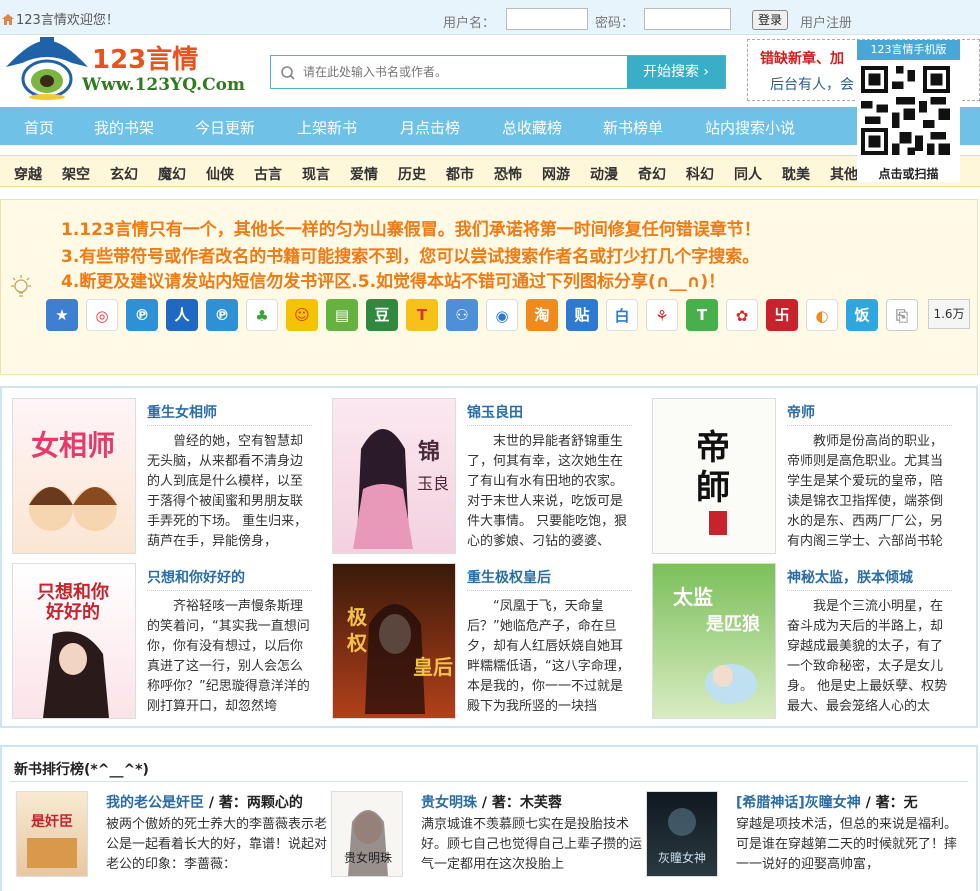  Describe the element at coordinates (222, 315) in the screenshot. I see `tencent-friend-share-icon: ℗` at that location.